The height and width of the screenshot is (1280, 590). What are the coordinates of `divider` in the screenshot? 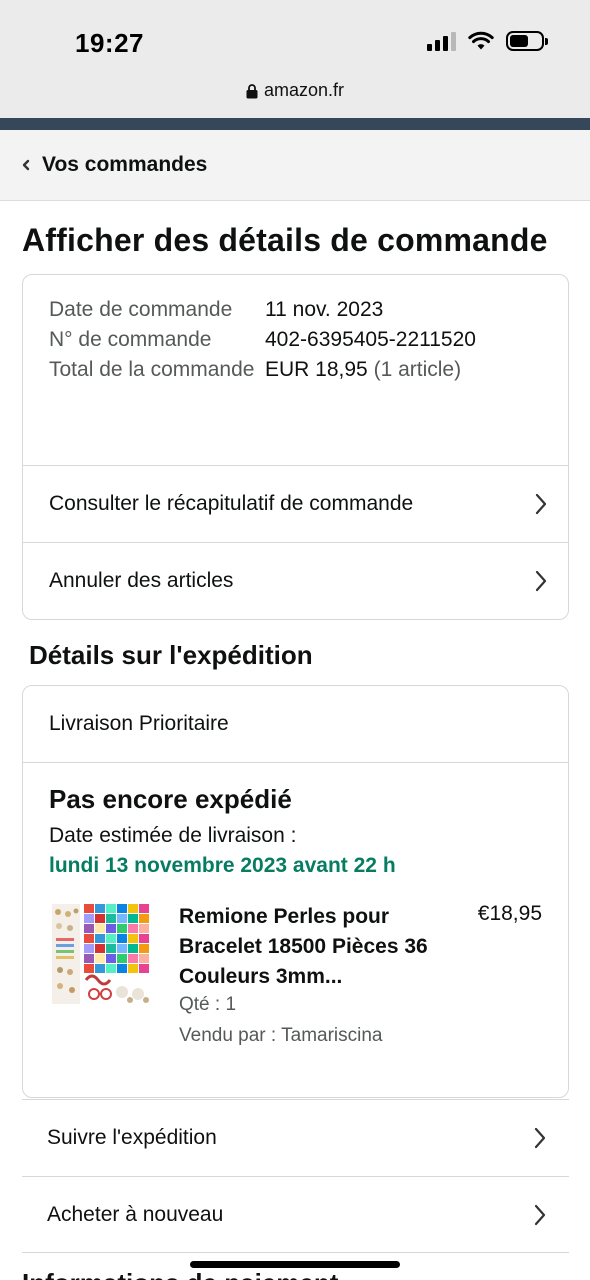 It's located at (295, 1252).